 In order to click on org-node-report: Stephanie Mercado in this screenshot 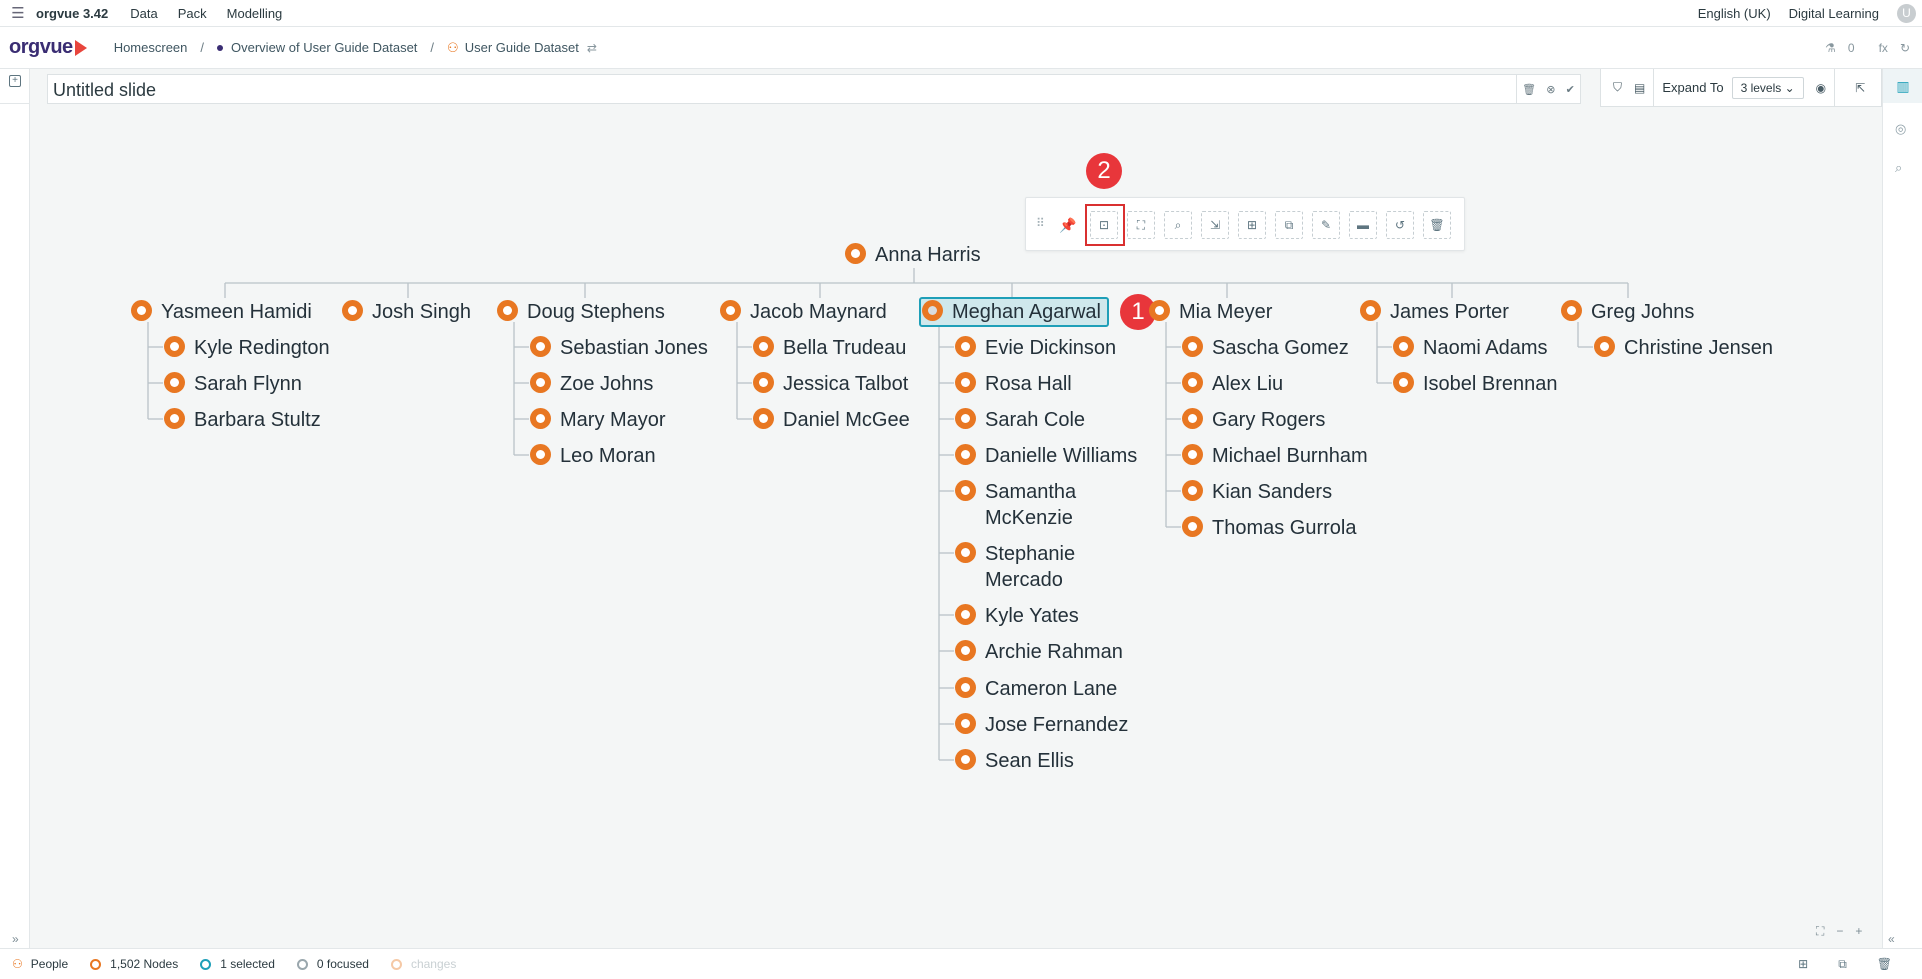, I will do `click(1040, 567)`.